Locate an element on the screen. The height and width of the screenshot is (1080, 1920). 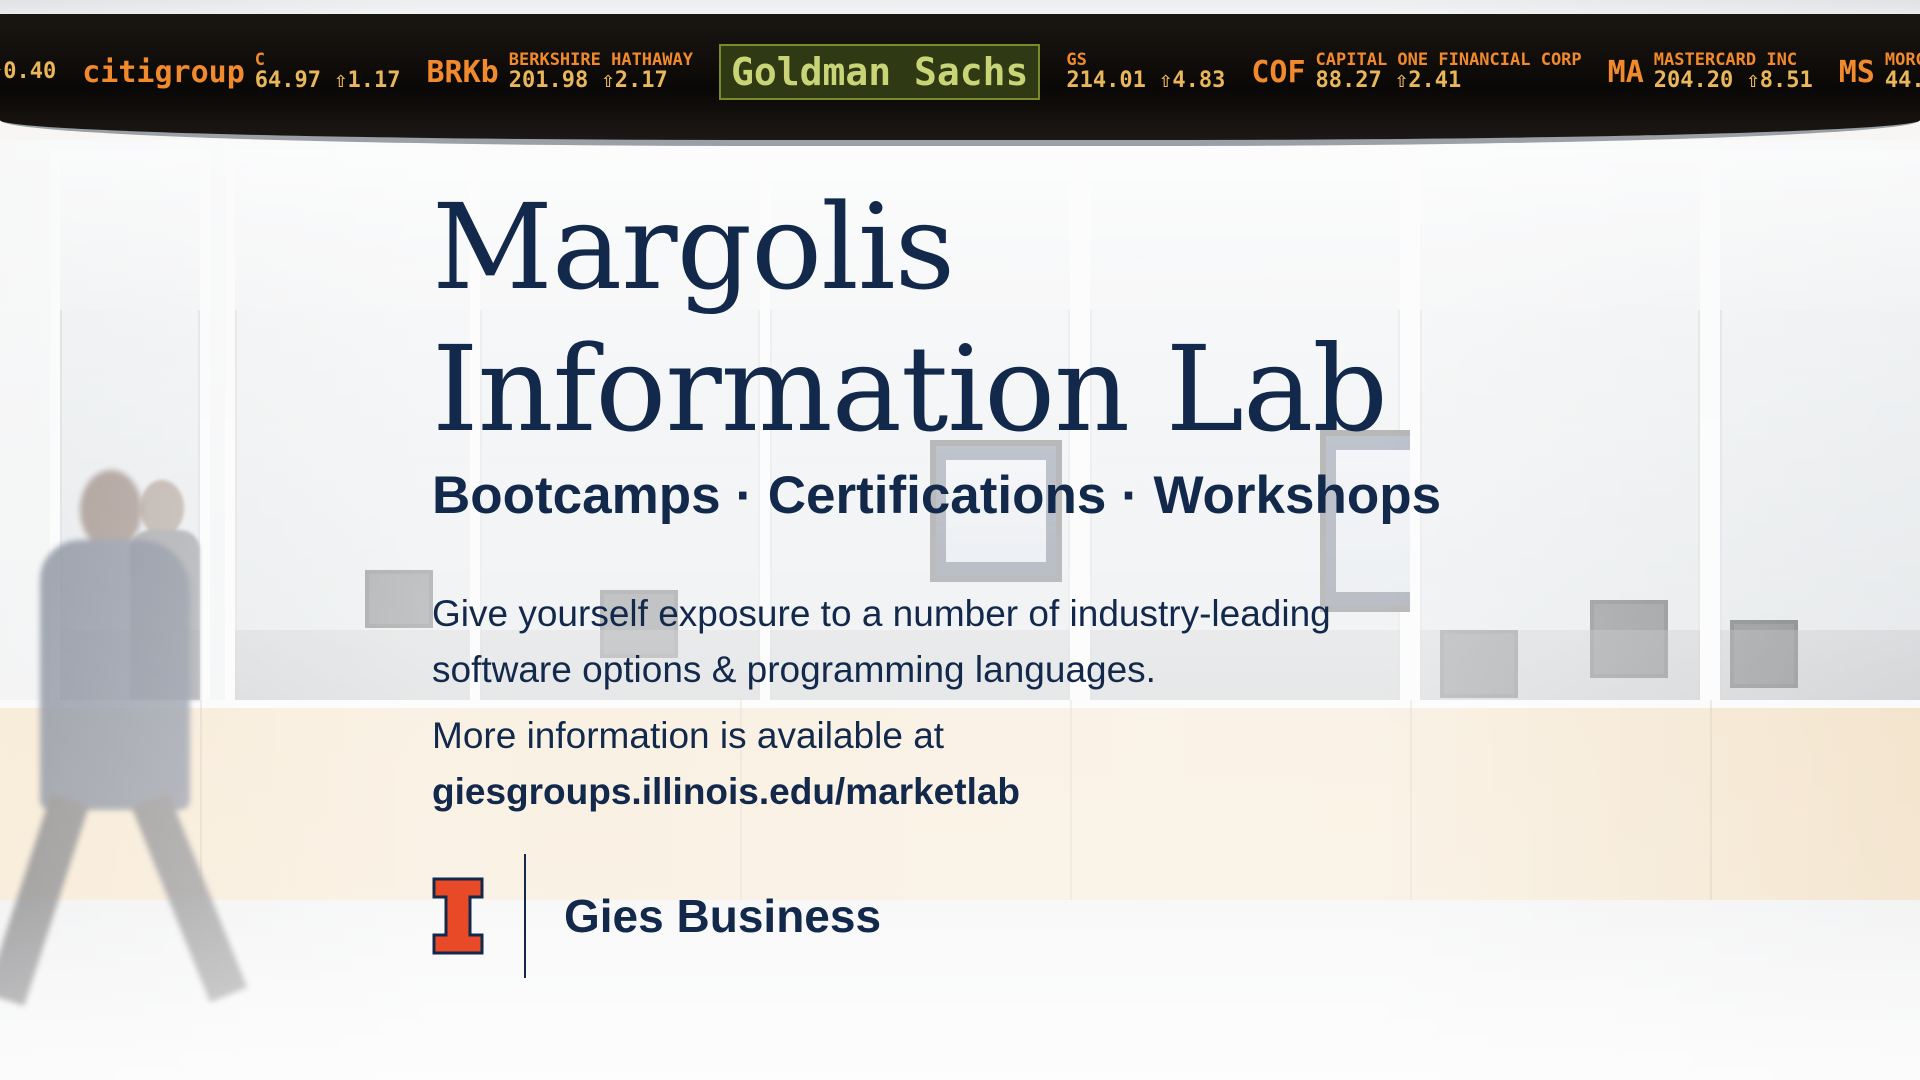
ticker-symbol: COF is located at coordinates (1278, 72).